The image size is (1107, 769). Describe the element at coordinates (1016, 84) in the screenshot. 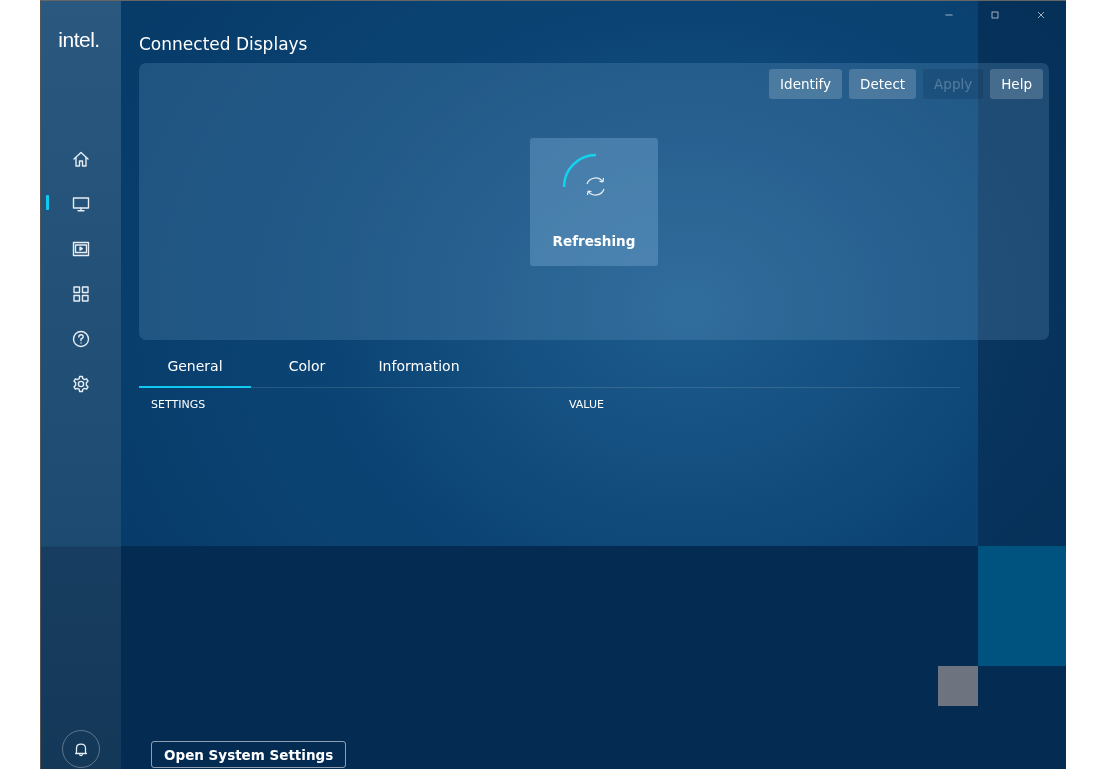

I see `toolbar-button: Help` at that location.